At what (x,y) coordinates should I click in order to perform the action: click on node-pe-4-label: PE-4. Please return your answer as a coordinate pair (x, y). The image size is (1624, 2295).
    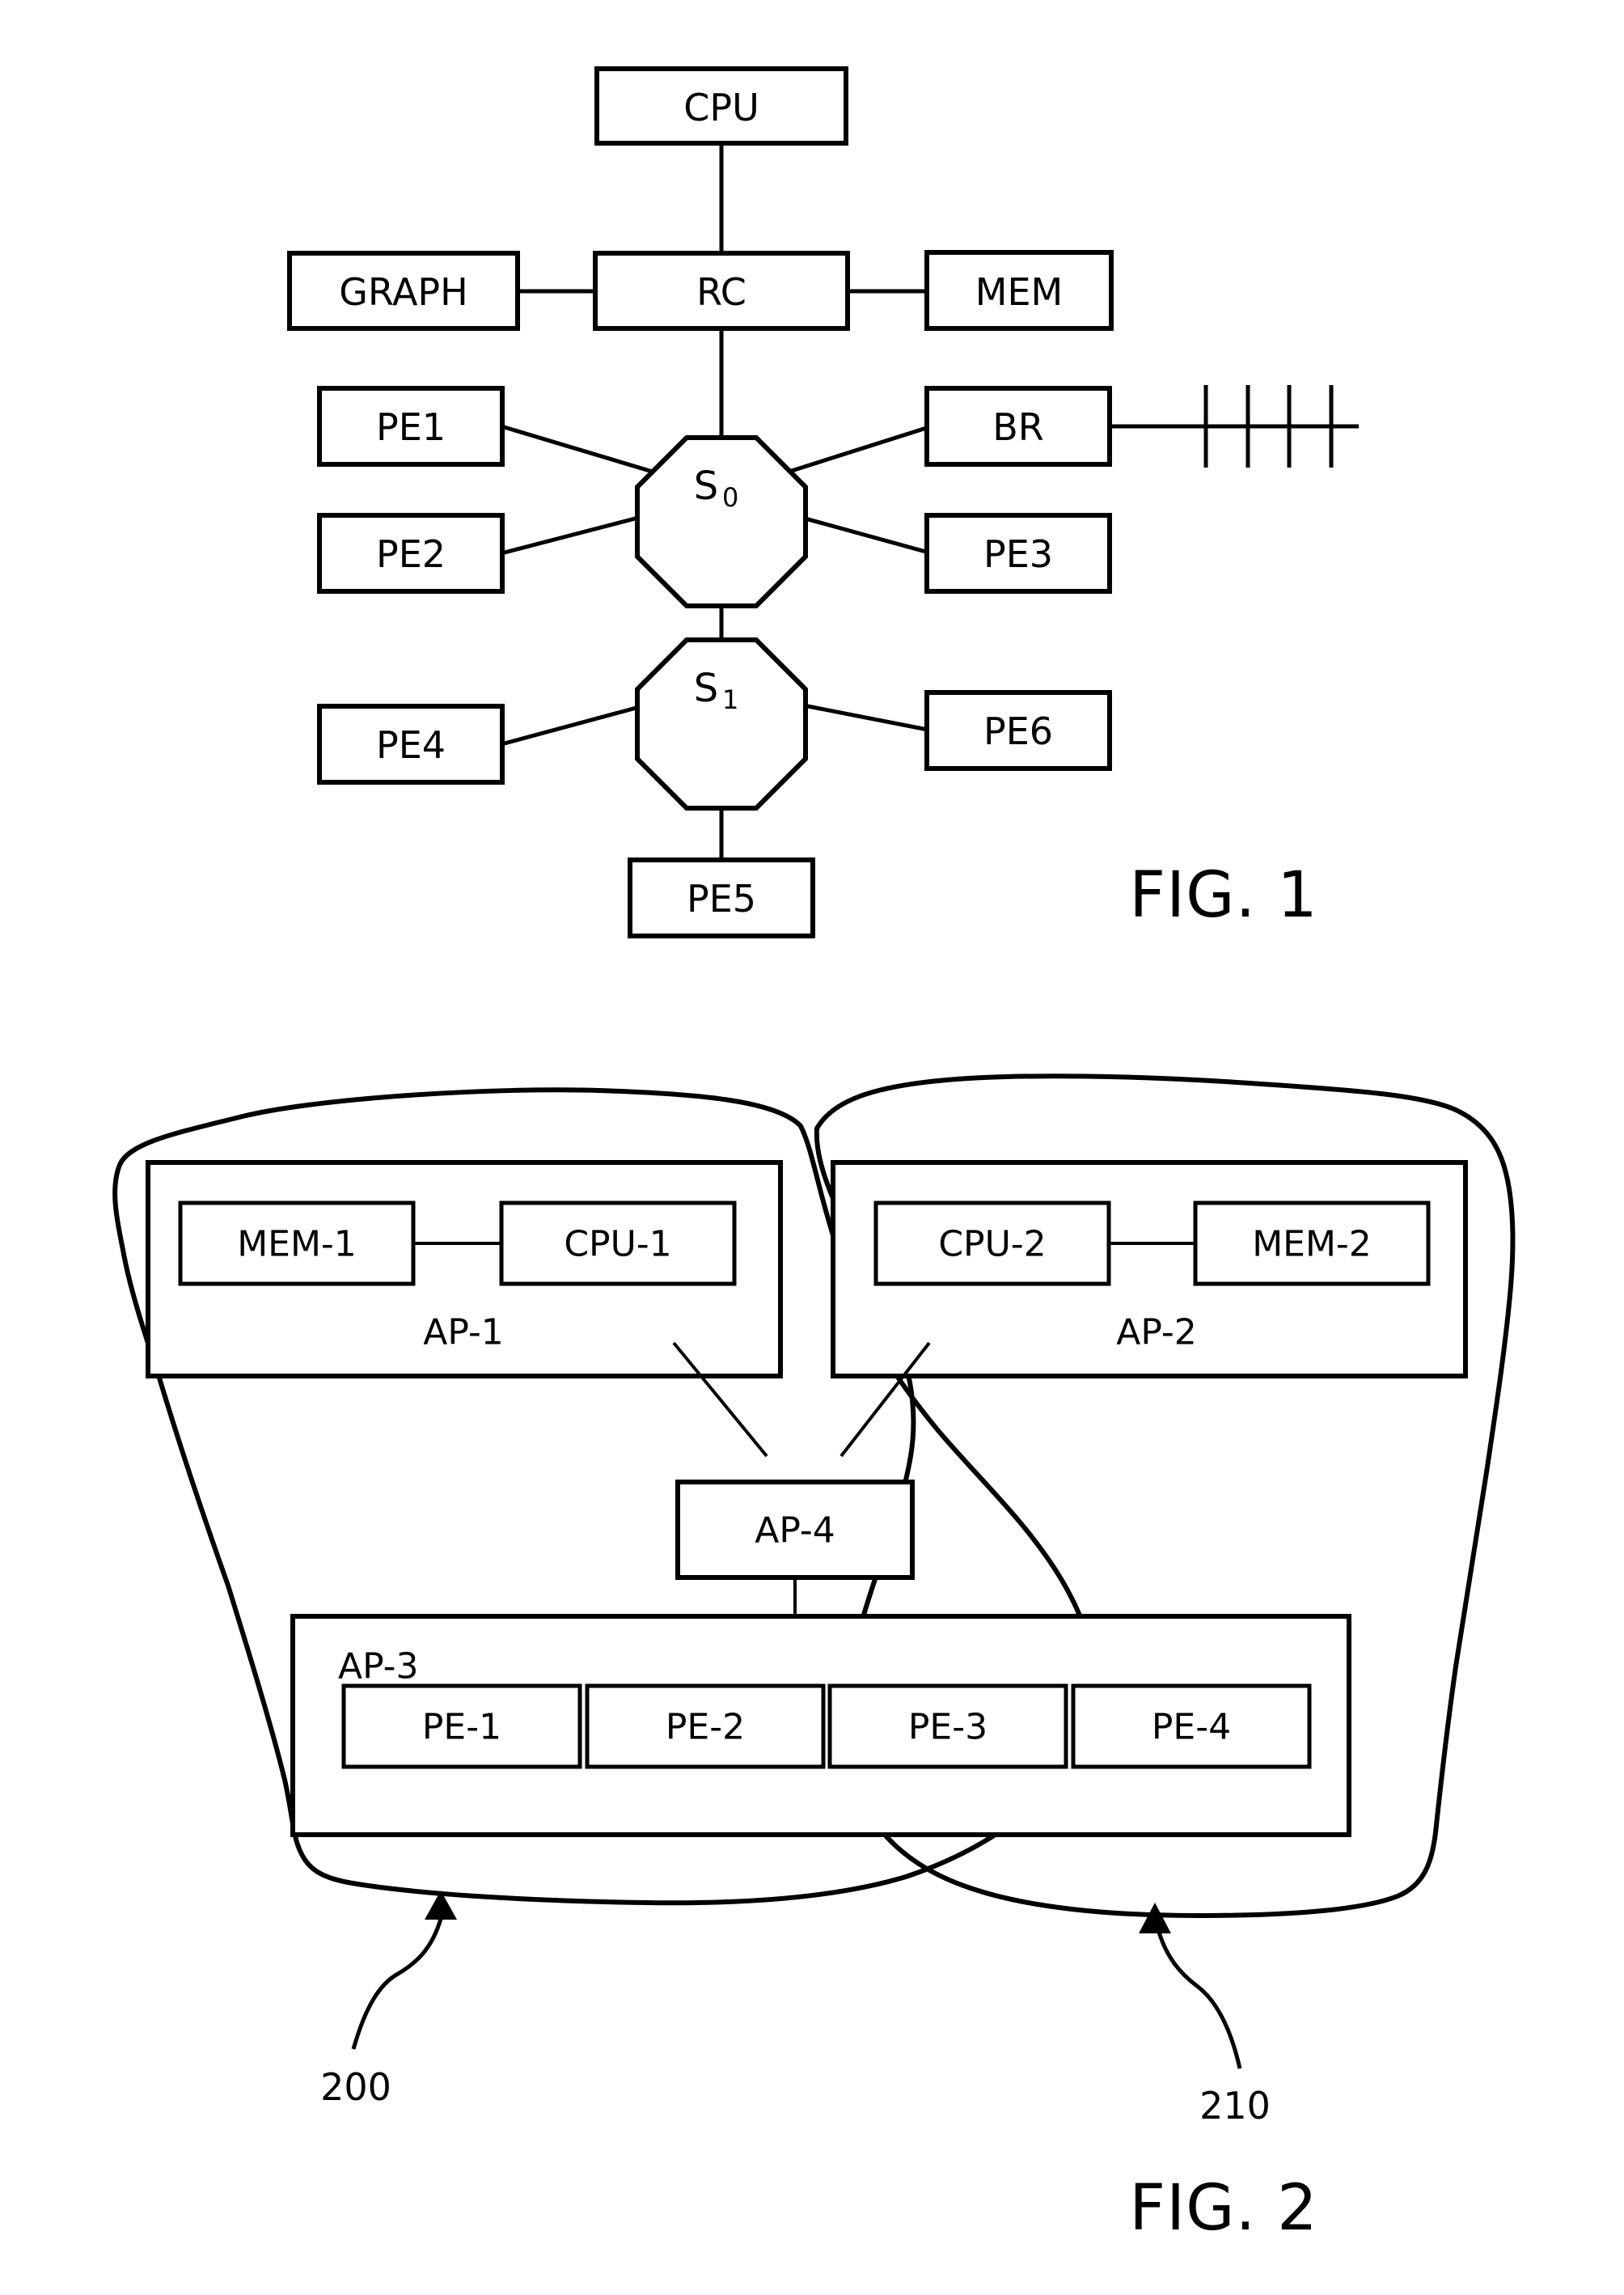
    Looking at the image, I should click on (1191, 1727).